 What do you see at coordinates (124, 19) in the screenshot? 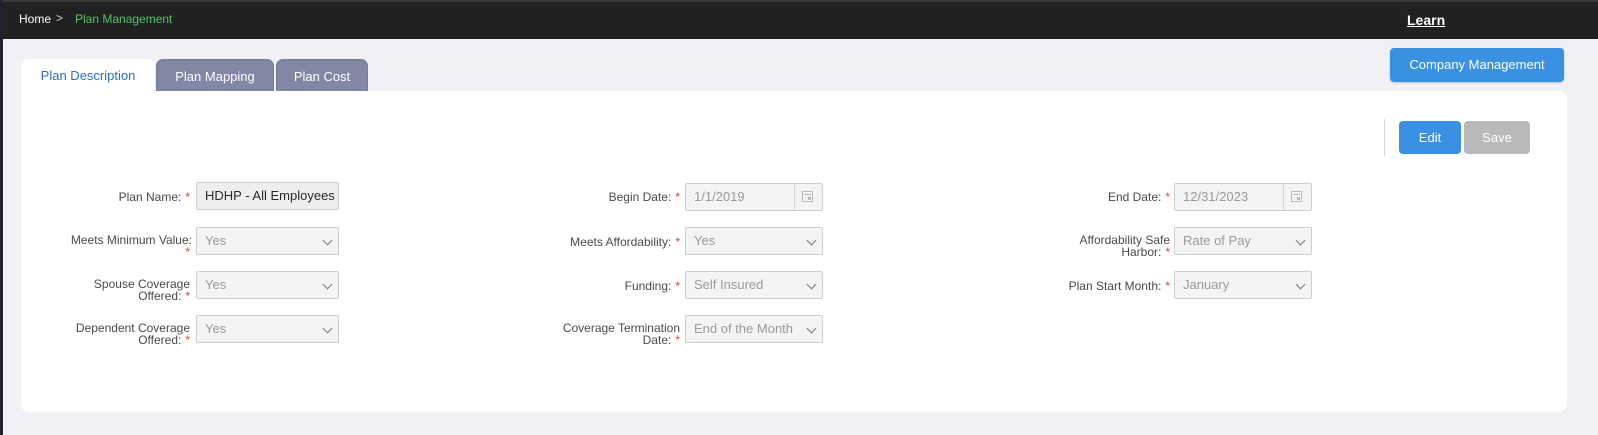
I see `breadcrumb-current-page: Plan Management` at bounding box center [124, 19].